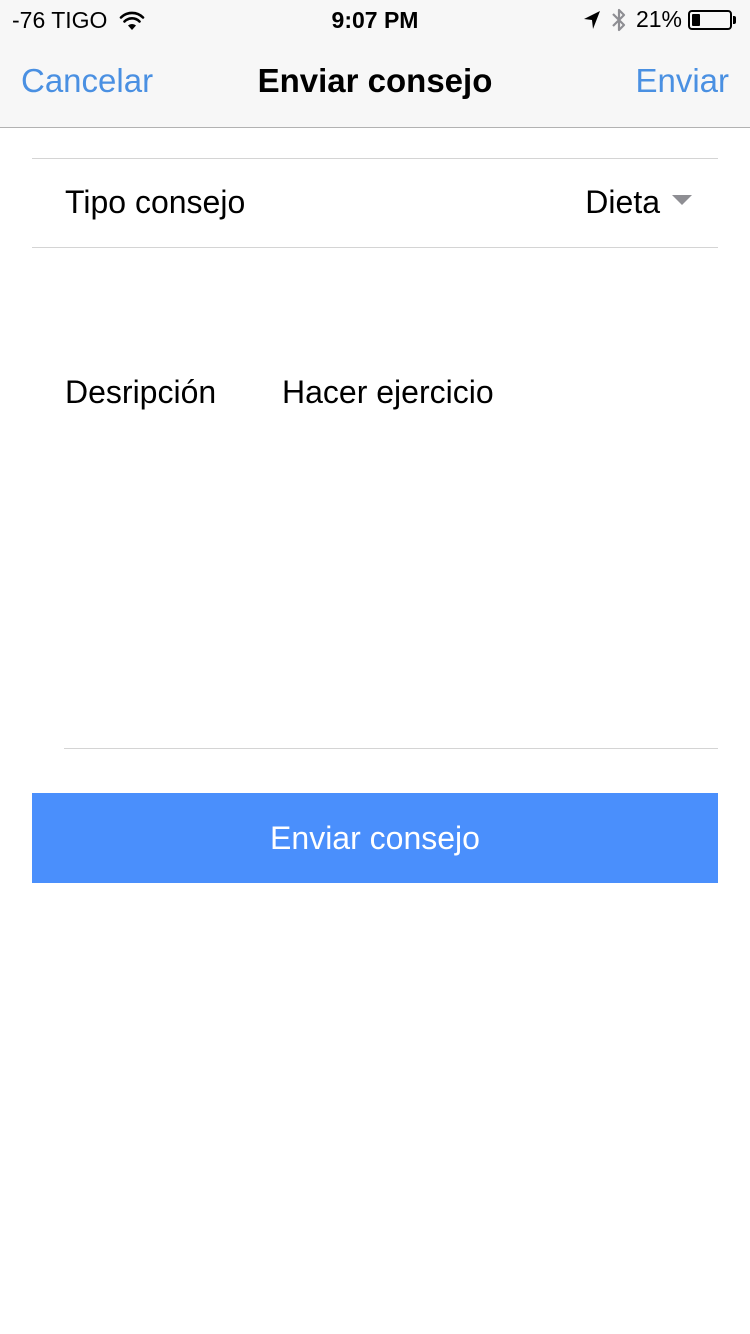 The height and width of the screenshot is (1334, 750). Describe the element at coordinates (141, 392) in the screenshot. I see `description-label: Desripción` at that location.